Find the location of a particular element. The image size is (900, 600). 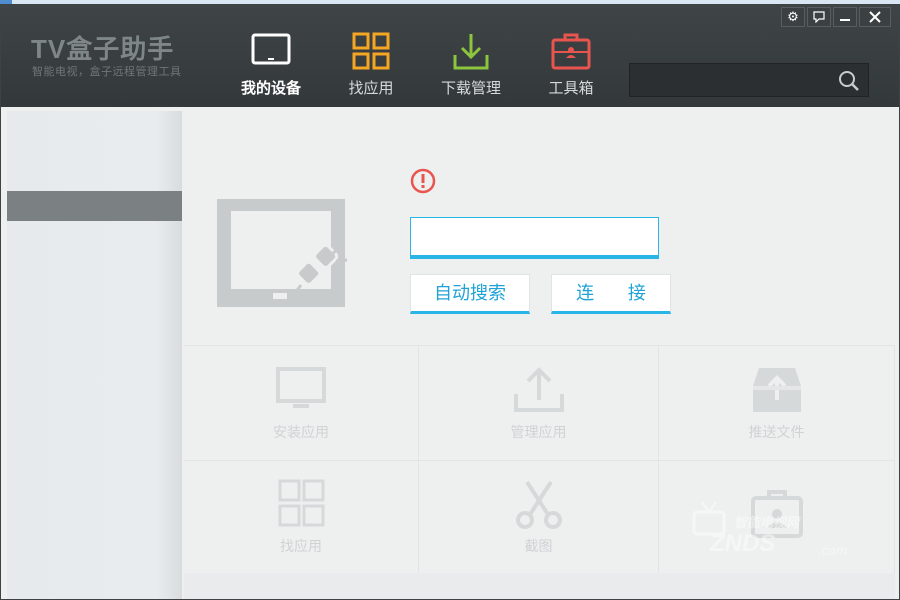

nav-my-devices: 我的设备 is located at coordinates (271, 66).